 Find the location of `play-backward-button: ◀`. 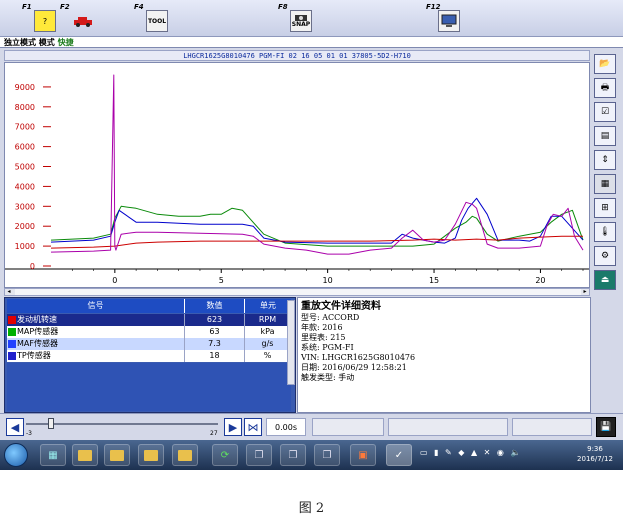

play-backward-button: ◀ is located at coordinates (15, 427).